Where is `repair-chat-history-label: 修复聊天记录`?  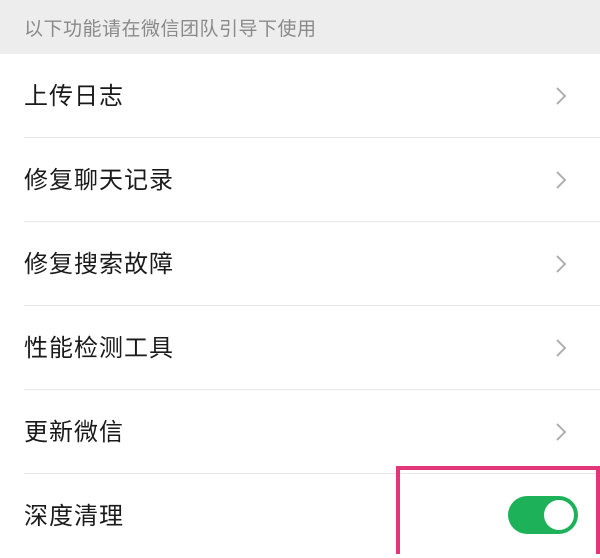
repair-chat-history-label: 修复聊天记录 is located at coordinates (99, 180).